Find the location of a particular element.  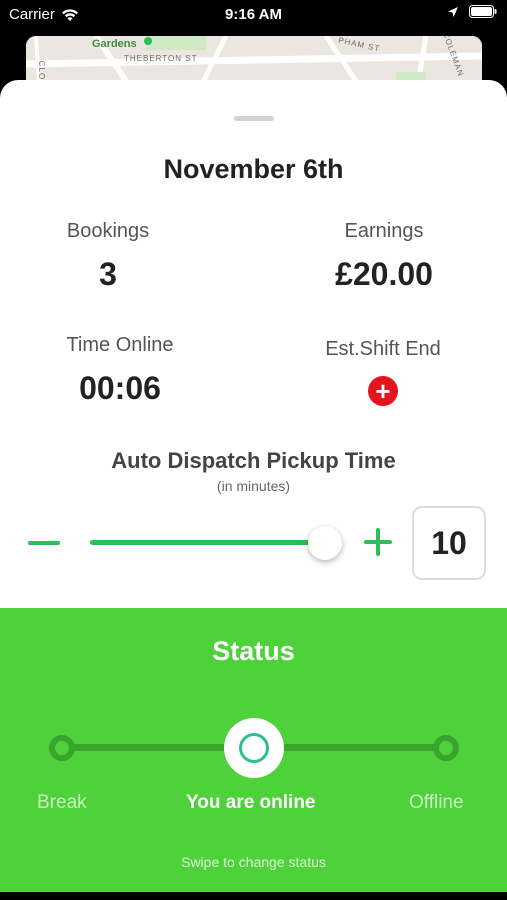

plus-icon: + is located at coordinates (383, 391).